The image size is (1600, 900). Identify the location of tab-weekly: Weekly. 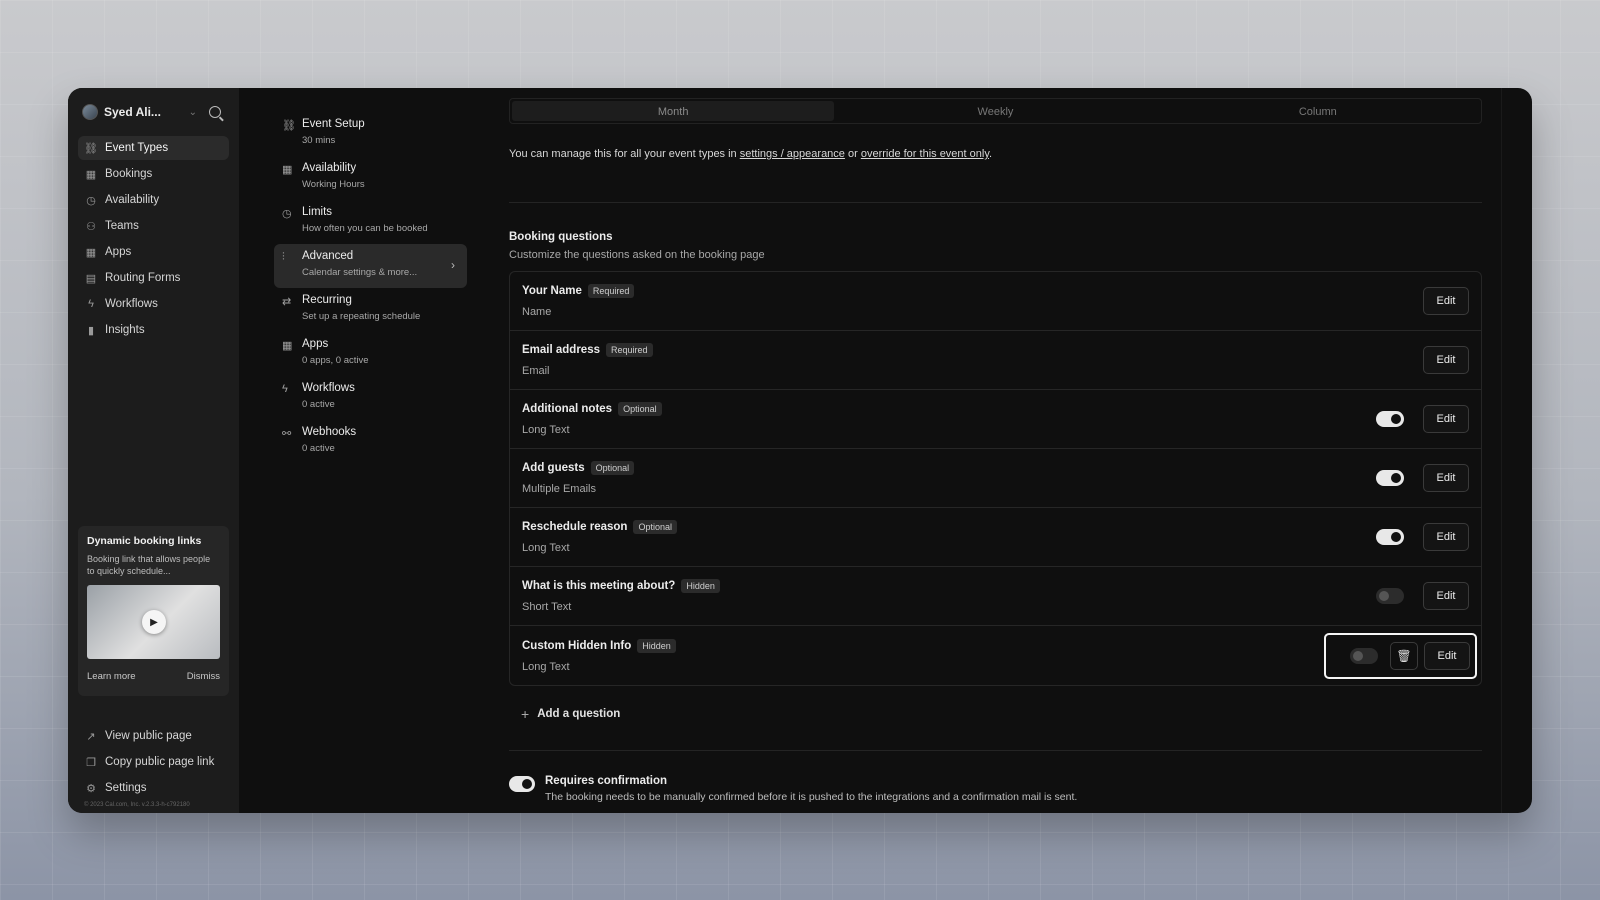
(995, 111).